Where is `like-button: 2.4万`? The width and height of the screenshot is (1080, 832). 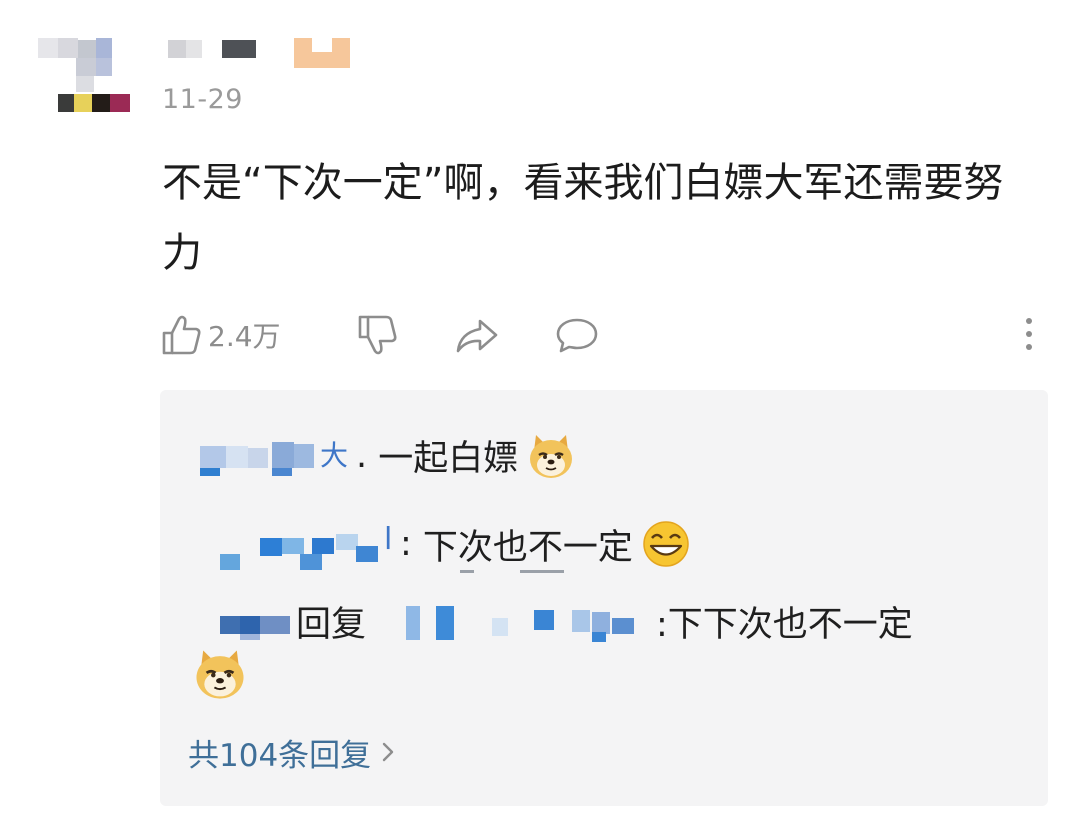
like-button: 2.4万 is located at coordinates (220, 335).